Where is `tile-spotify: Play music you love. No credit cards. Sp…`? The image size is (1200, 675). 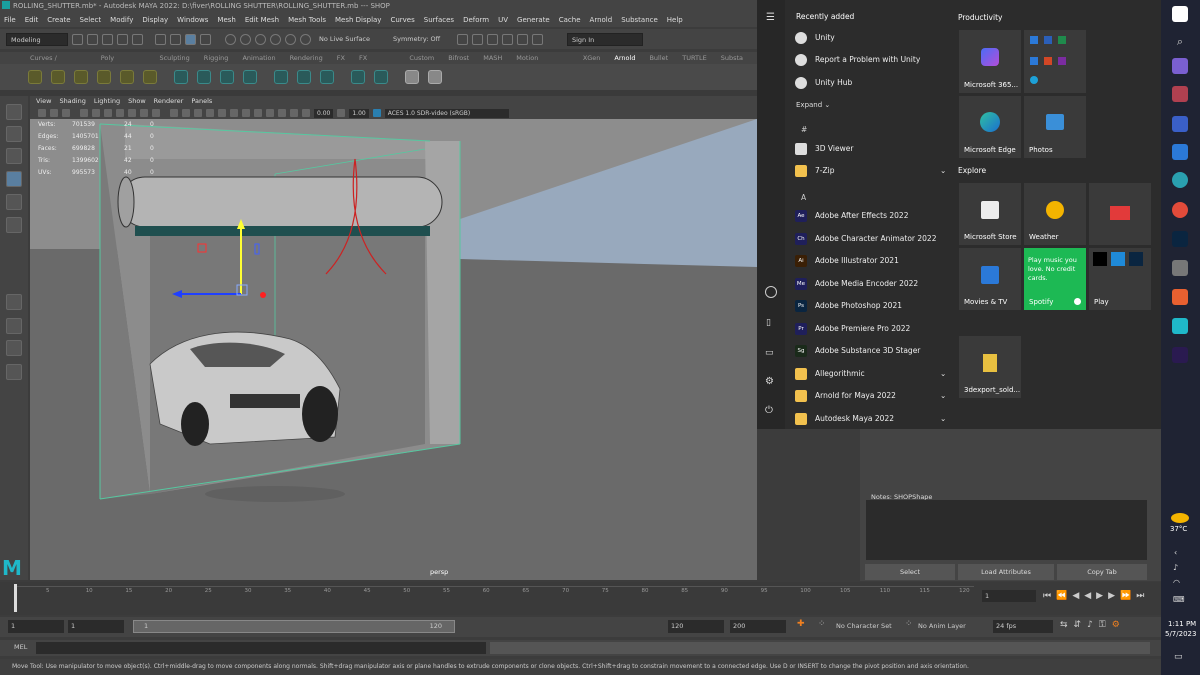
tile-spotify: Play music you love. No credit cards. Sp… is located at coordinates (1055, 279).